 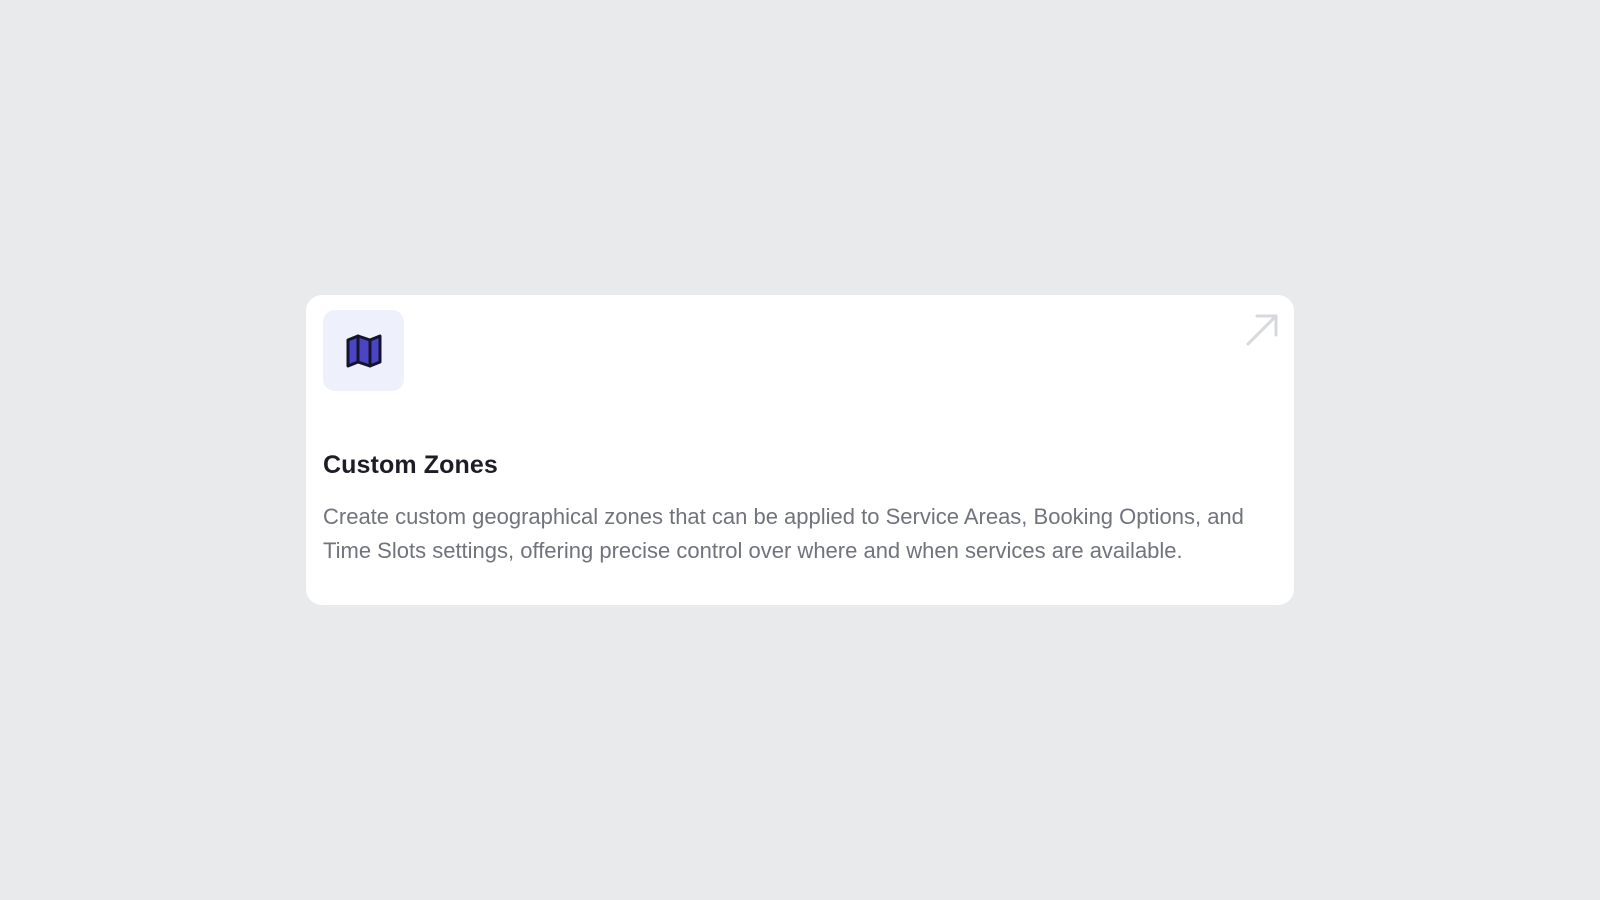 I want to click on map-icon, so click(x=363, y=350).